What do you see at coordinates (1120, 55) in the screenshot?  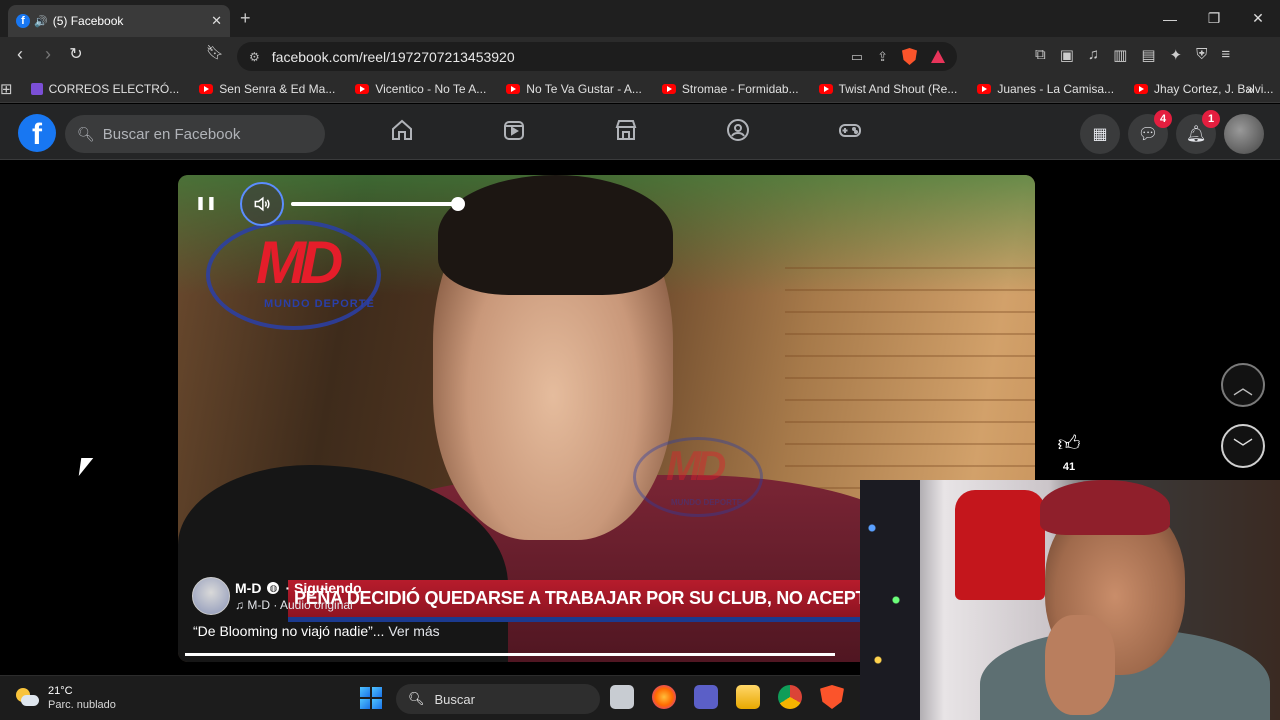 I see `sidebar-icon: ▥` at bounding box center [1120, 55].